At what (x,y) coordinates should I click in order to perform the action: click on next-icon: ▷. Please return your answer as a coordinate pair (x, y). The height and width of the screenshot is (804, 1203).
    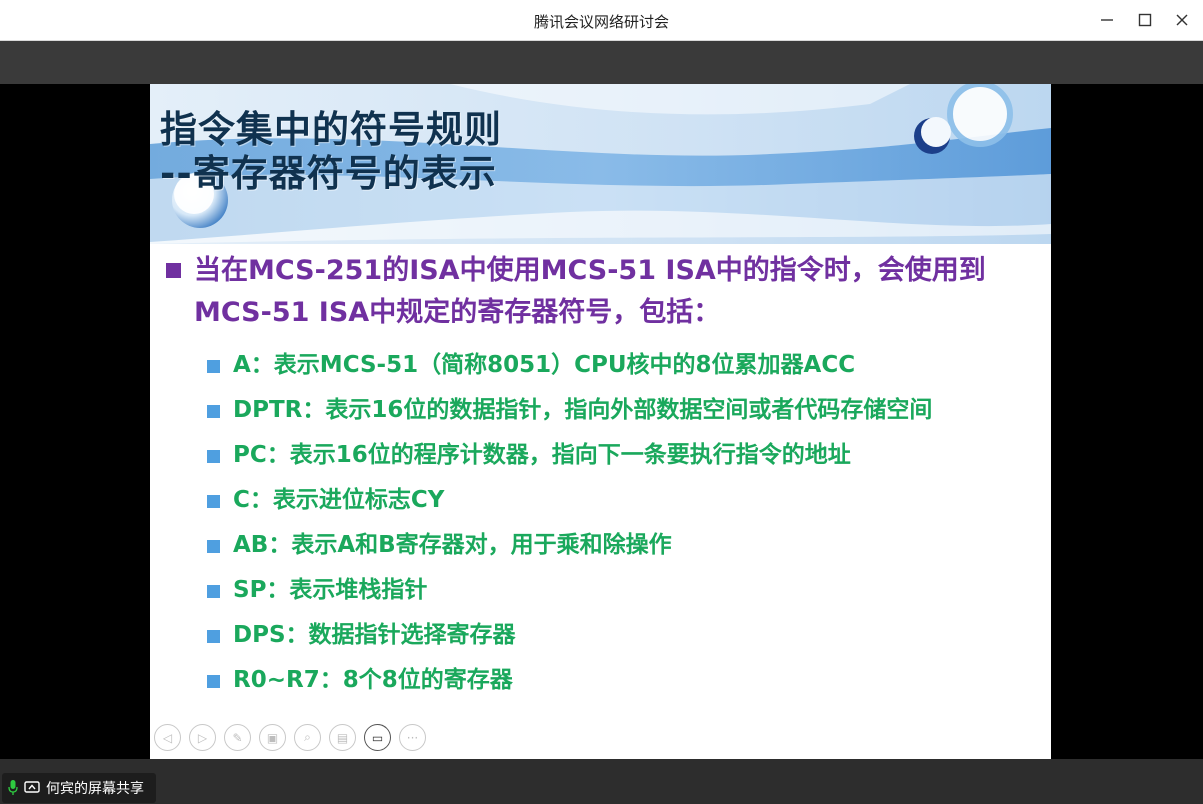
    Looking at the image, I should click on (202, 737).